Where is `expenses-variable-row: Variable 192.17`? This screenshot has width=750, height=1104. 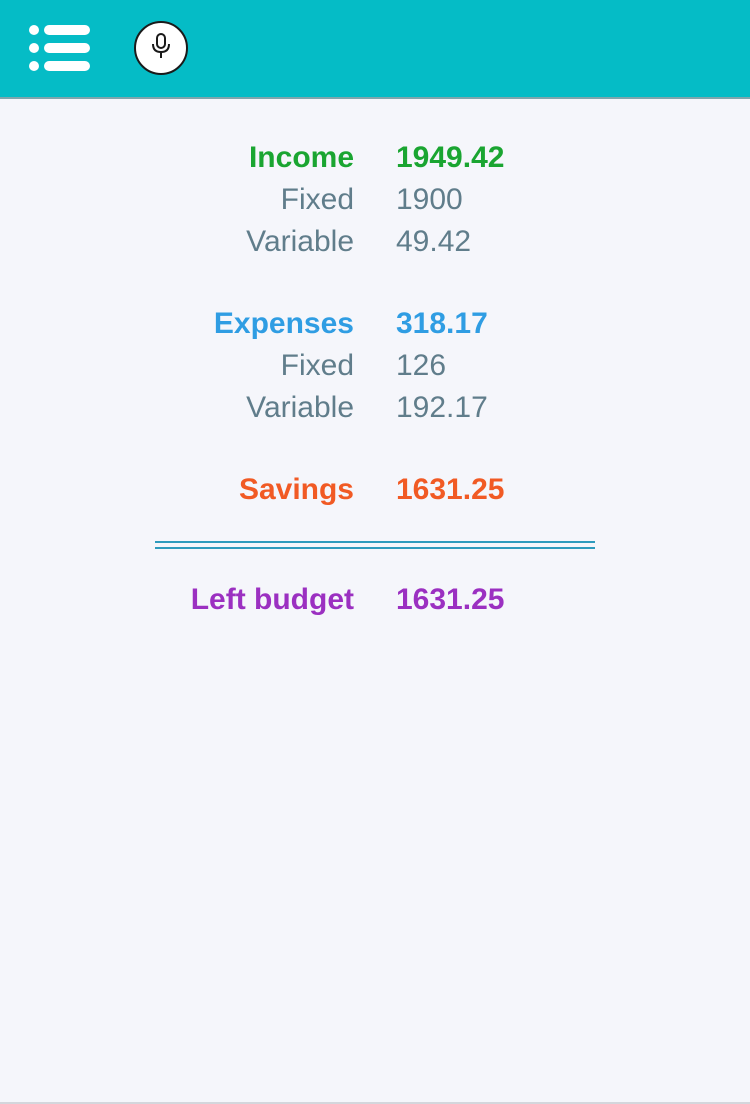 expenses-variable-row: Variable 192.17 is located at coordinates (375, 408).